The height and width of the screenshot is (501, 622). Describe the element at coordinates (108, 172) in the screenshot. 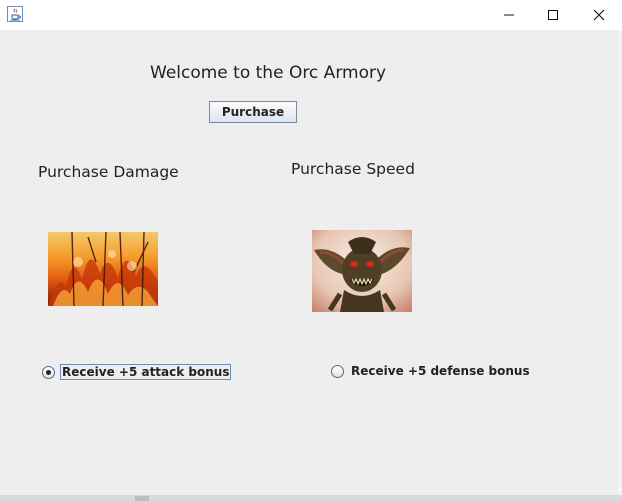

I see `purchase-damage-label: Purchase Damage` at that location.